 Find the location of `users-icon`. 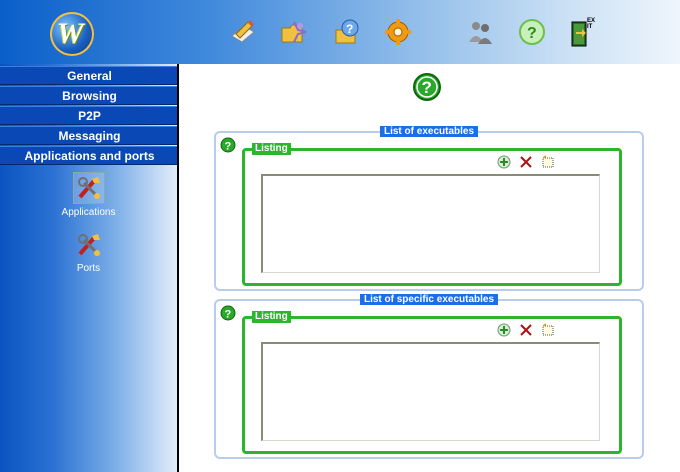

users-icon is located at coordinates (480, 33).